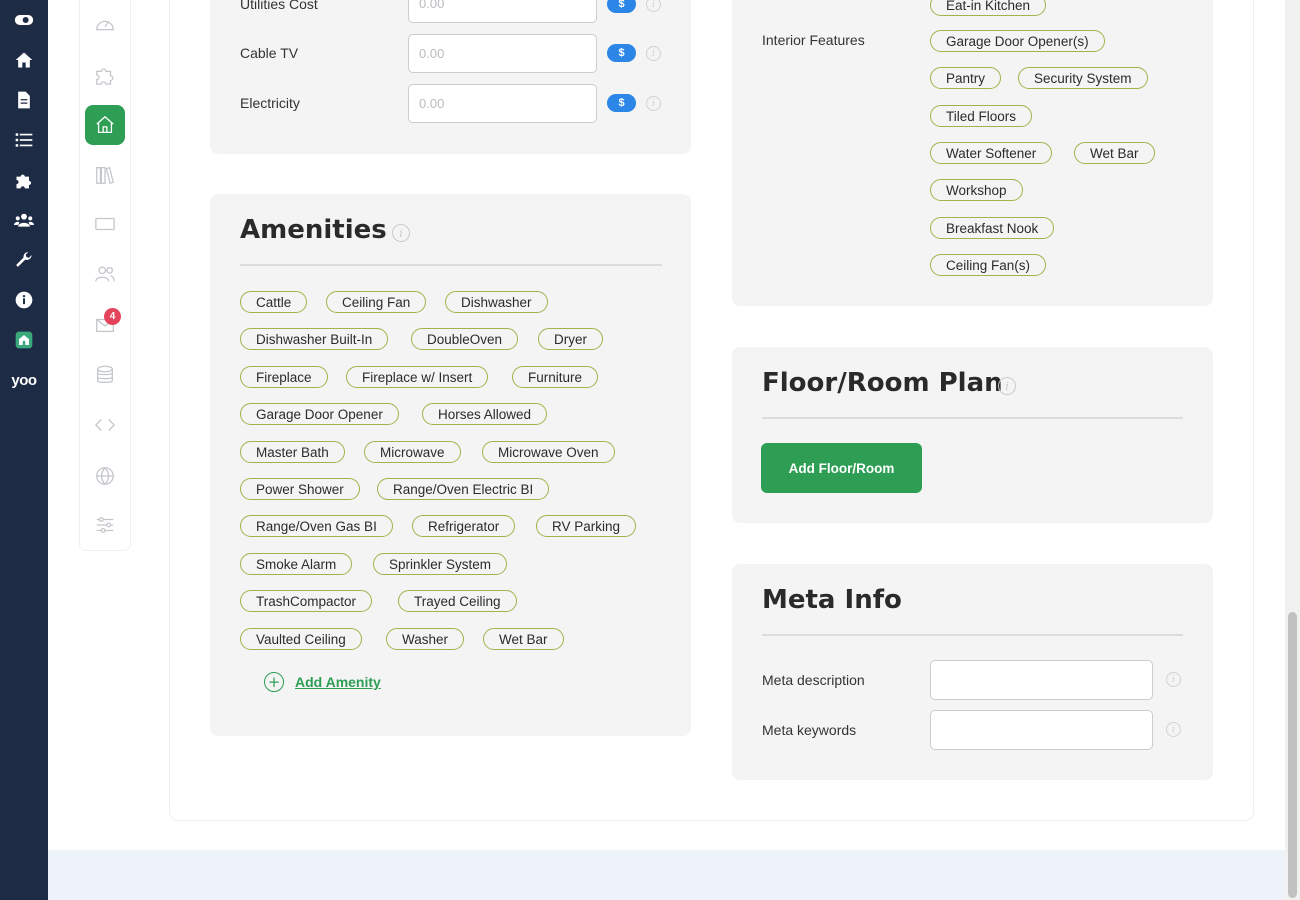 This screenshot has height=900, width=1300. What do you see at coordinates (981, 116) in the screenshot?
I see `feature-chip: Tiled Floors` at bounding box center [981, 116].